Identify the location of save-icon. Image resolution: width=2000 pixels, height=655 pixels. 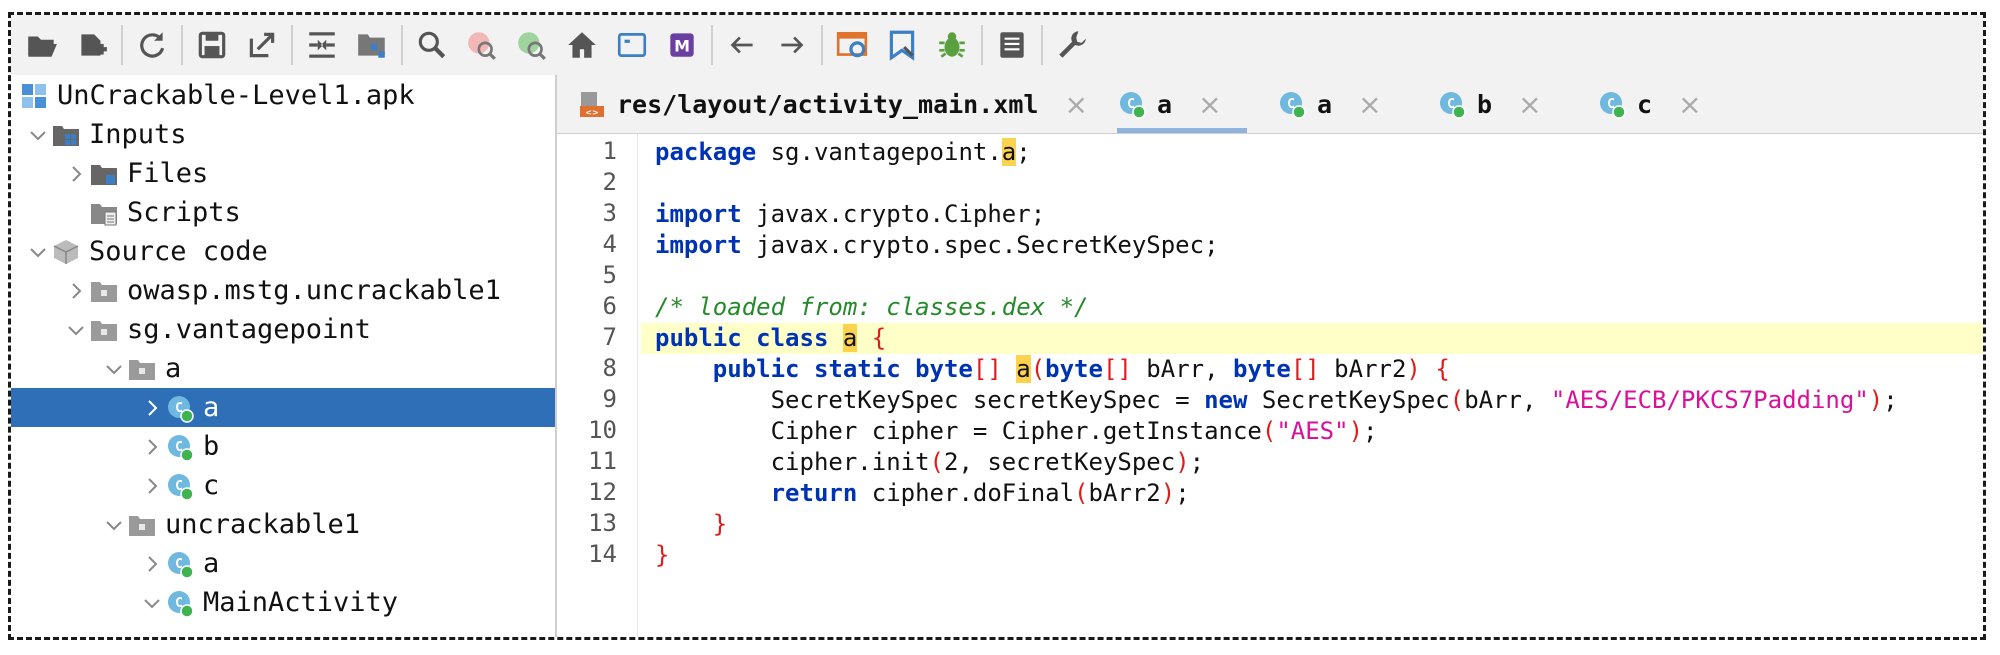
(212, 45).